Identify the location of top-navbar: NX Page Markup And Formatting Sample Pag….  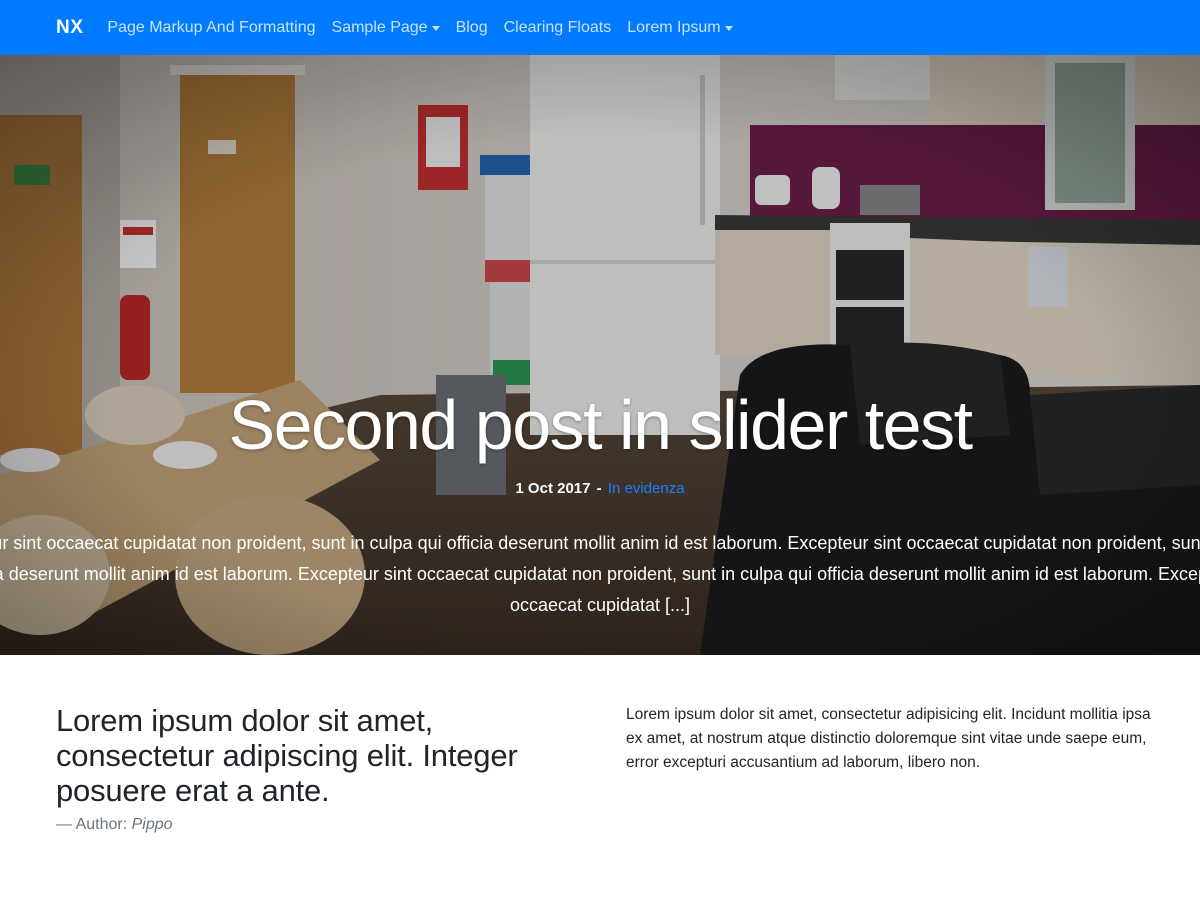
(600, 27).